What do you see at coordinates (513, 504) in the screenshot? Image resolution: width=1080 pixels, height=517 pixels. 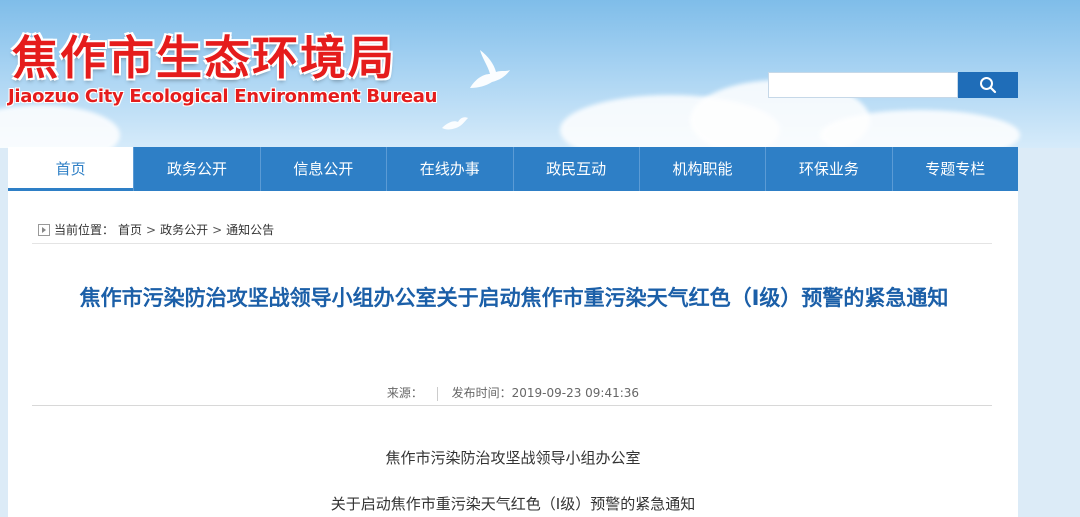 I see `article-body-line: 关于启动焦作市重污染天气红色（Ⅰ级）预警的紧急通知` at bounding box center [513, 504].